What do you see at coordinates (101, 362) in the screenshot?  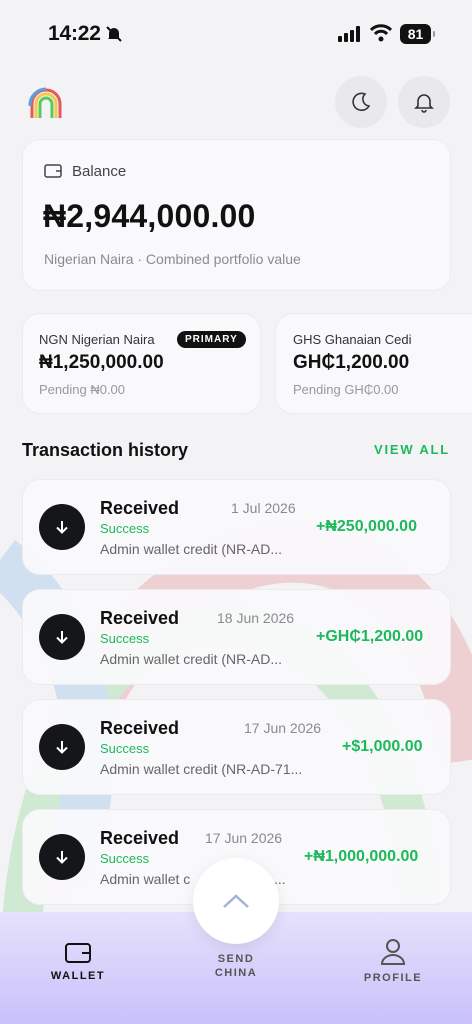 I see `currency-amount: ₦1,250,000.00` at bounding box center [101, 362].